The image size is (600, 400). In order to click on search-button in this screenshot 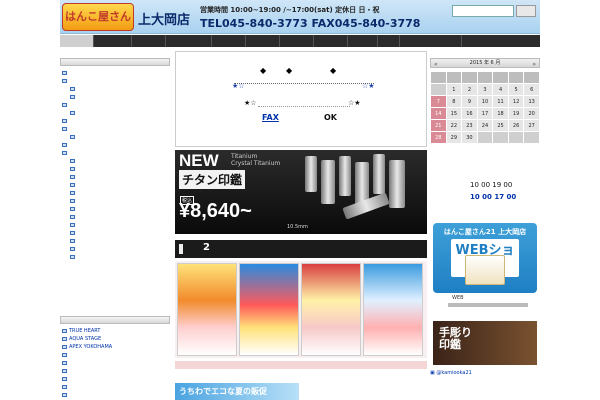, I will do `click(526, 11)`.